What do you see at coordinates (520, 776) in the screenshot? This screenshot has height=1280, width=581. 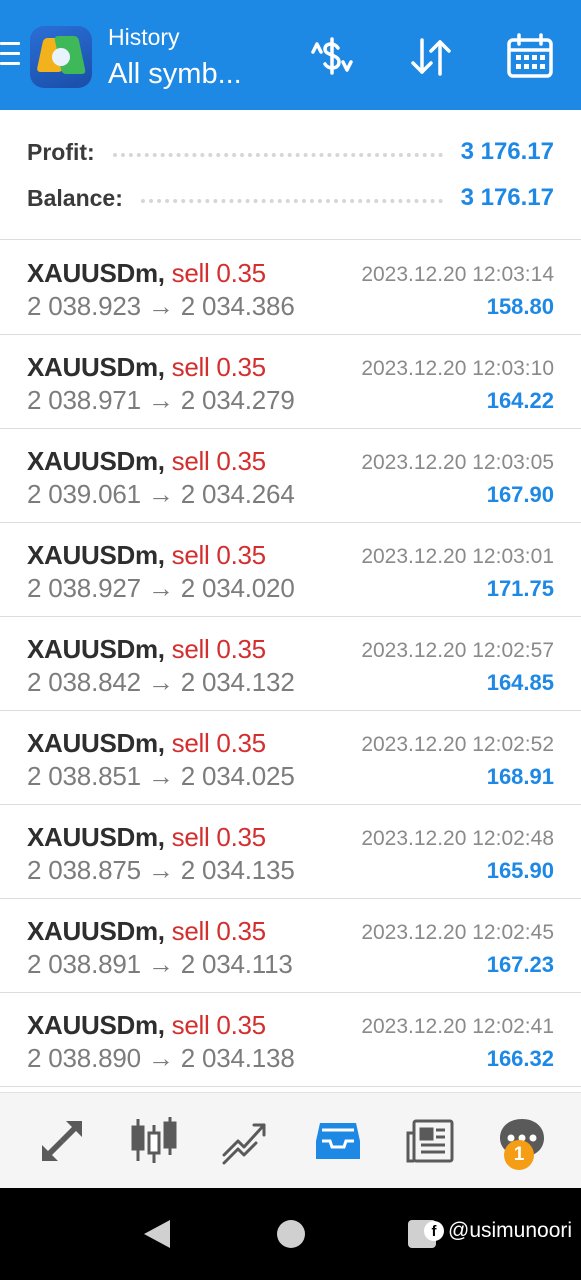 I see `deal-profit: 168.91` at bounding box center [520, 776].